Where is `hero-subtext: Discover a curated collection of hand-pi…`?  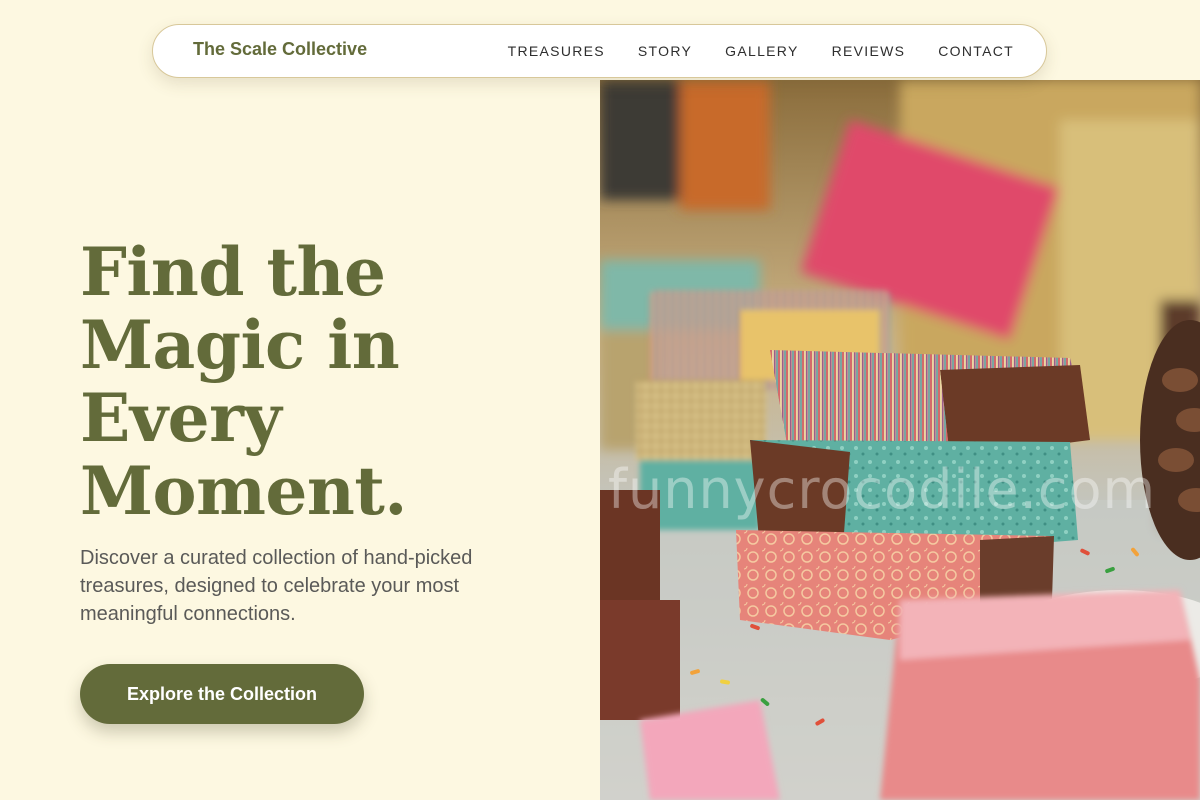 hero-subtext: Discover a curated collection of hand-pi… is located at coordinates (276, 586).